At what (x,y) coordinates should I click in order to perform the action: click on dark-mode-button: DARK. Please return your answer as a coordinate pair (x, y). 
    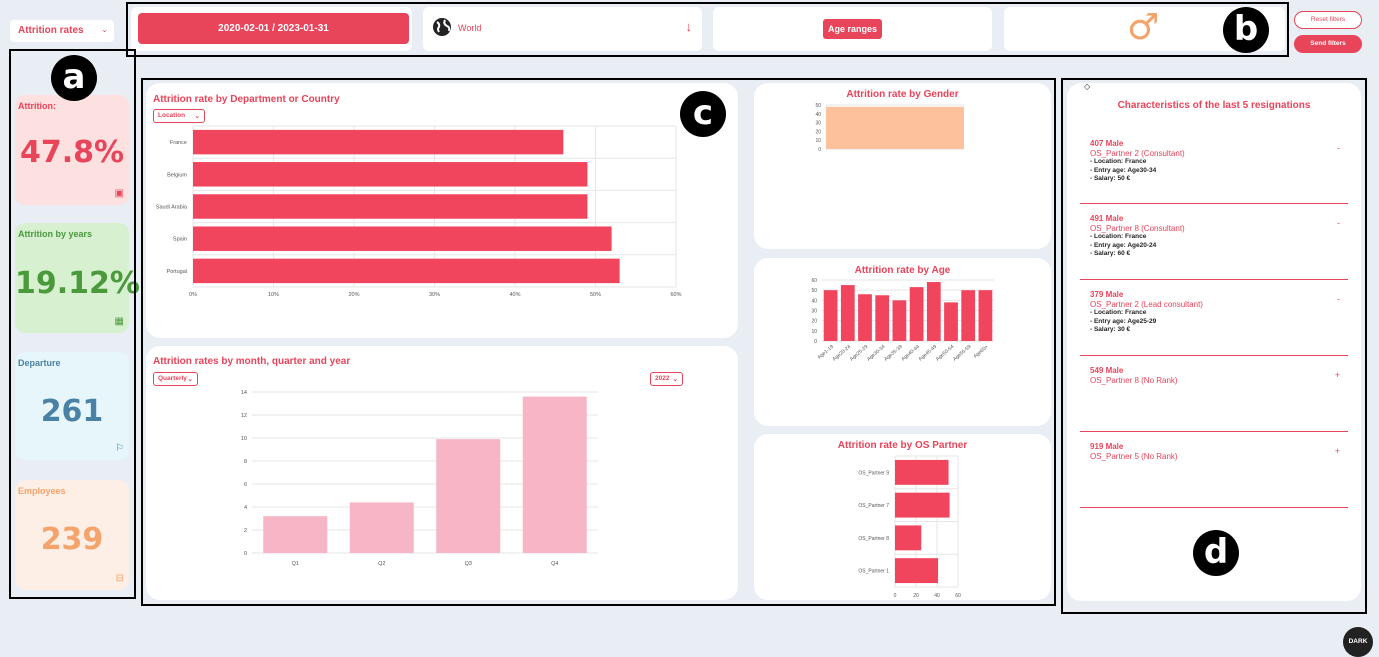
    Looking at the image, I should click on (1358, 642).